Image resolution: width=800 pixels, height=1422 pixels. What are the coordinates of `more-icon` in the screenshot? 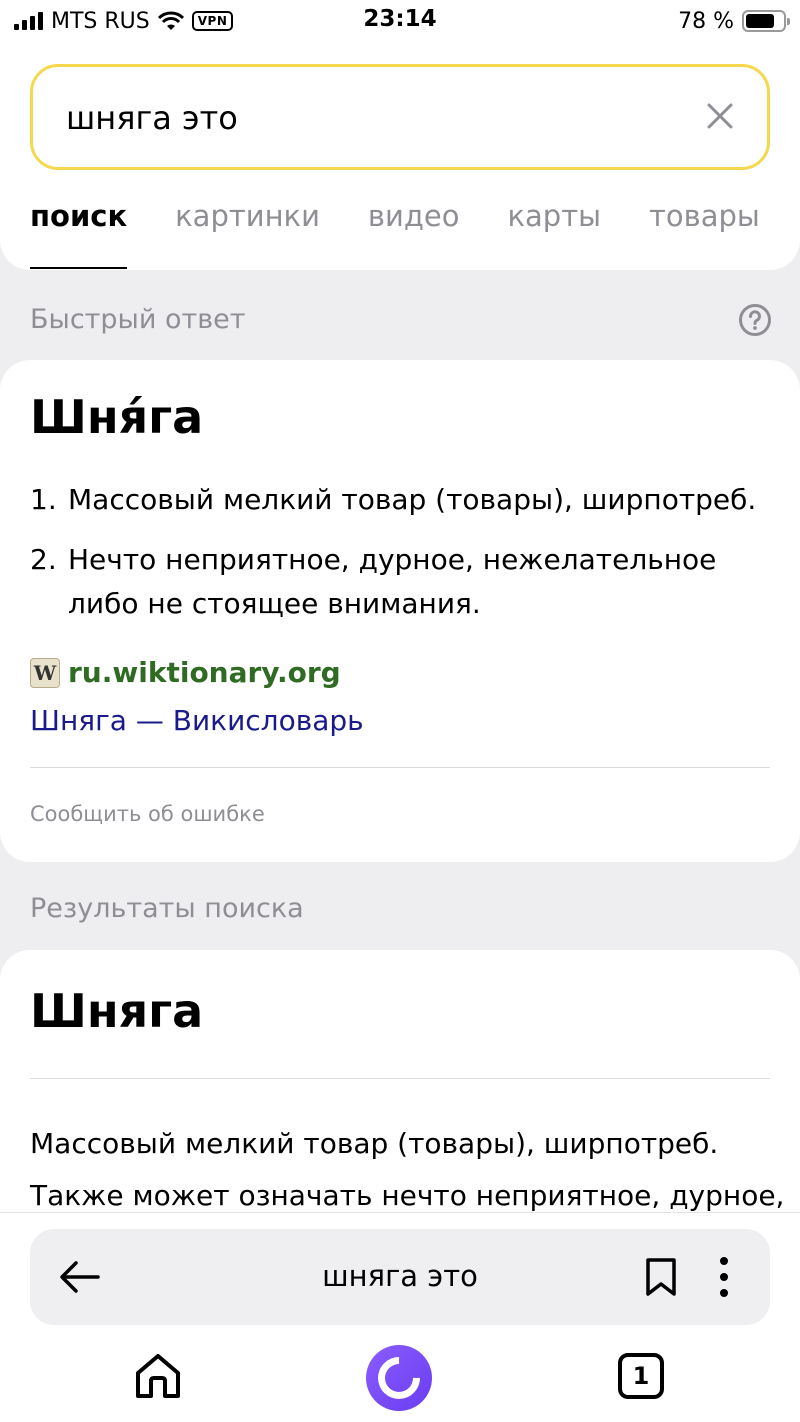 It's located at (724, 1277).